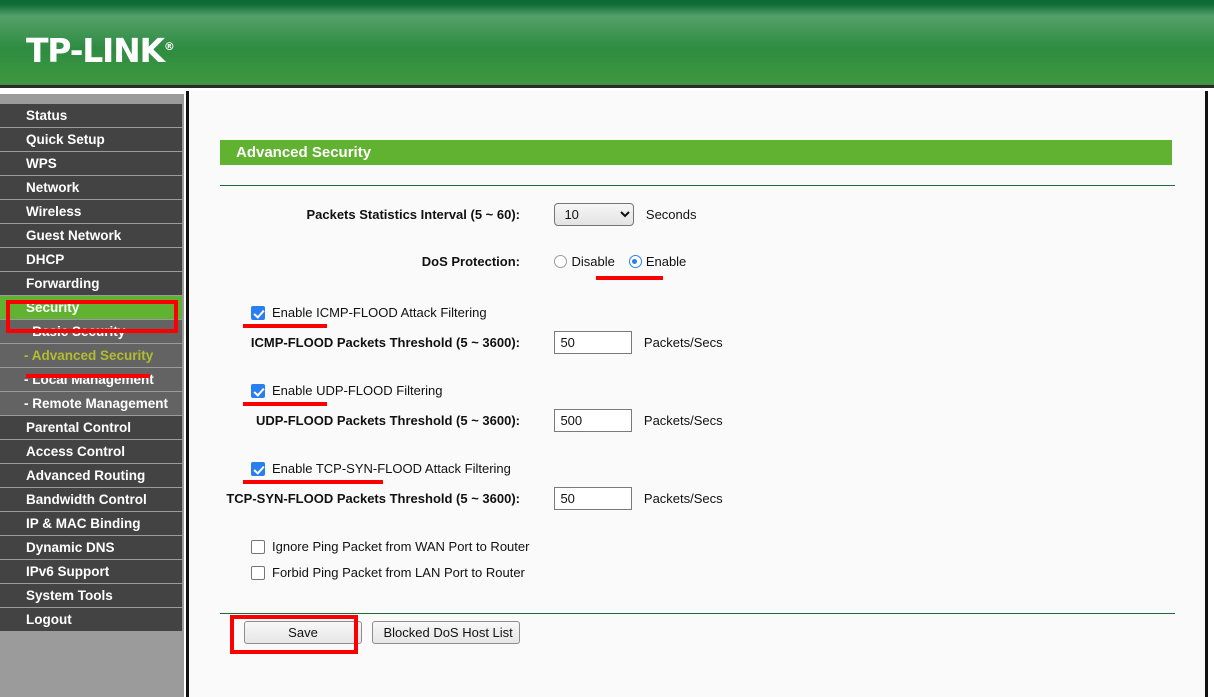 This screenshot has height=697, width=1214. I want to click on tcp-syn-threshold-unit: Packets/Secs, so click(683, 498).